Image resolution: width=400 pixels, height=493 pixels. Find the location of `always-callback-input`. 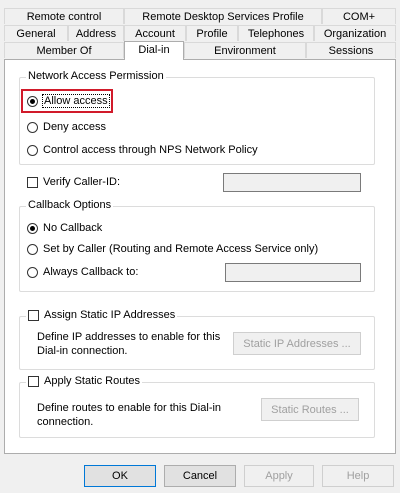

always-callback-input is located at coordinates (293, 272).